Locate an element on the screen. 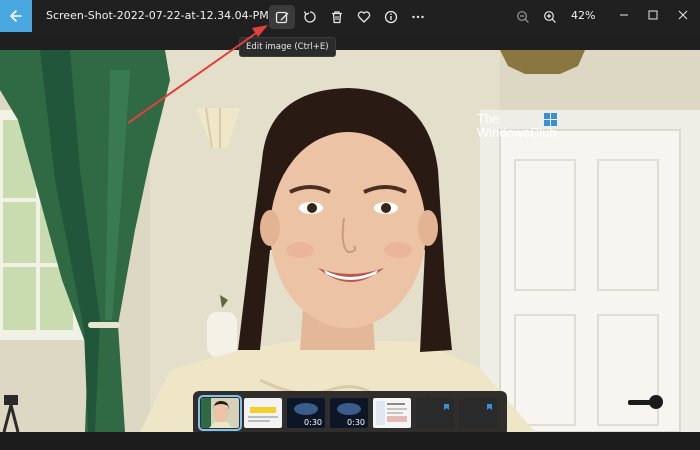  trash-icon is located at coordinates (337, 17).